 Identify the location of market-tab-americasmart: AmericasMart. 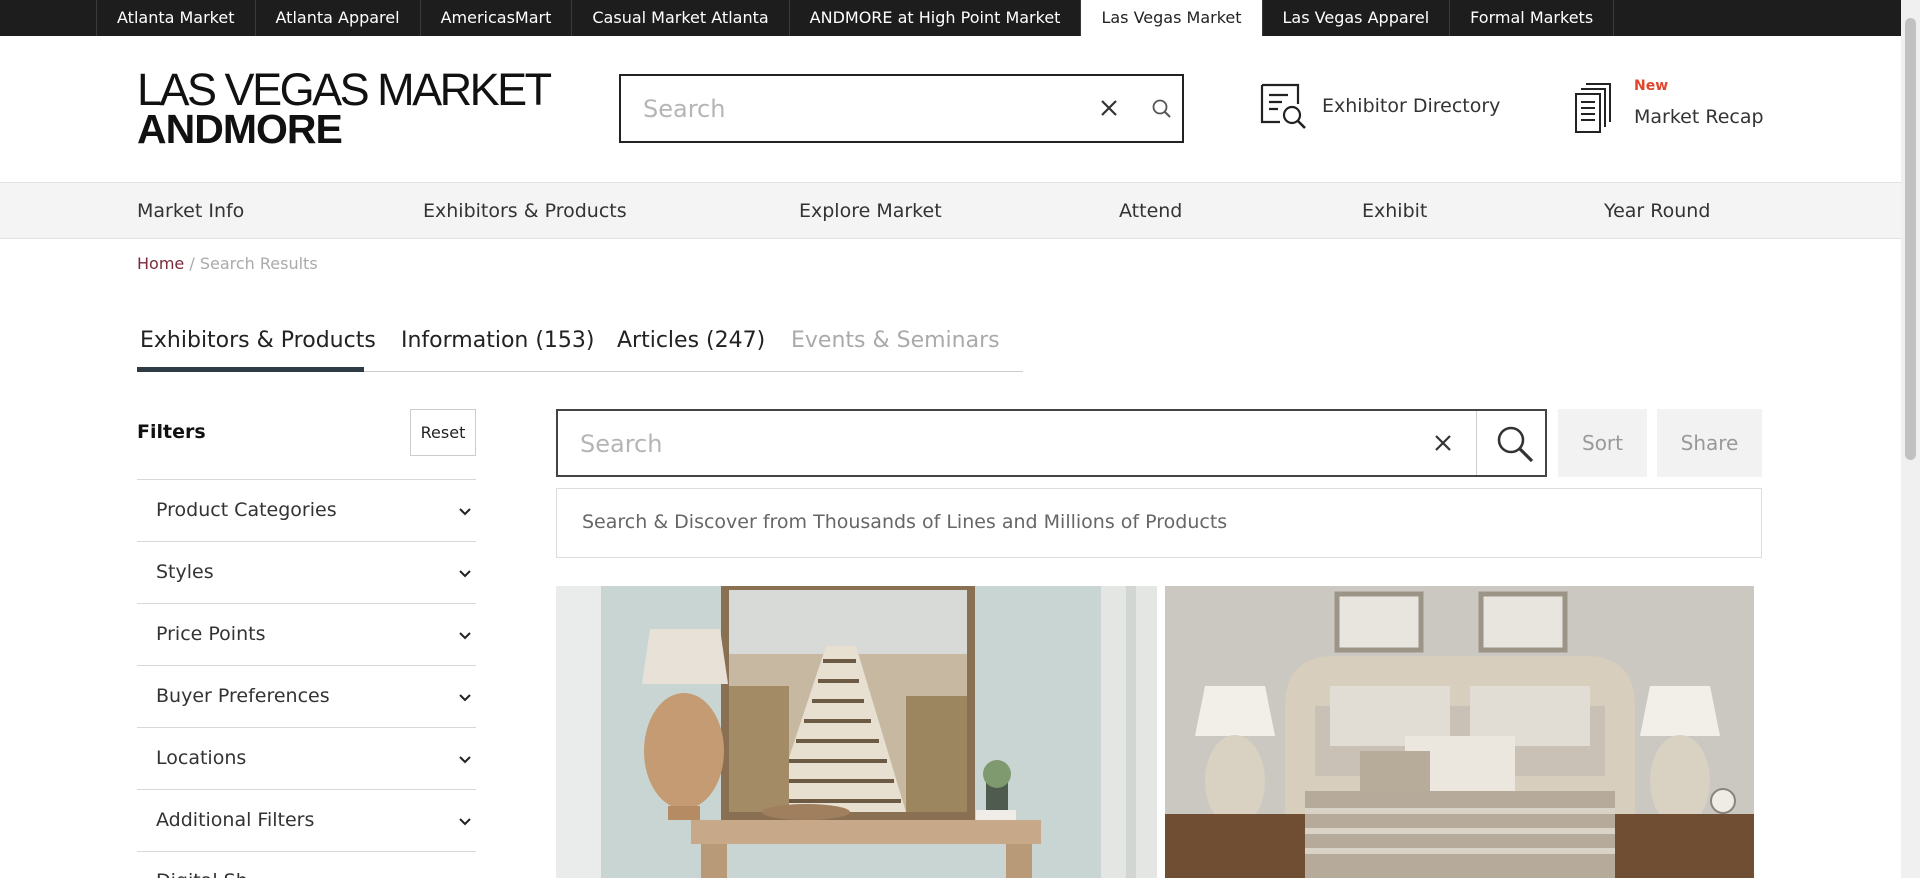
(497, 18).